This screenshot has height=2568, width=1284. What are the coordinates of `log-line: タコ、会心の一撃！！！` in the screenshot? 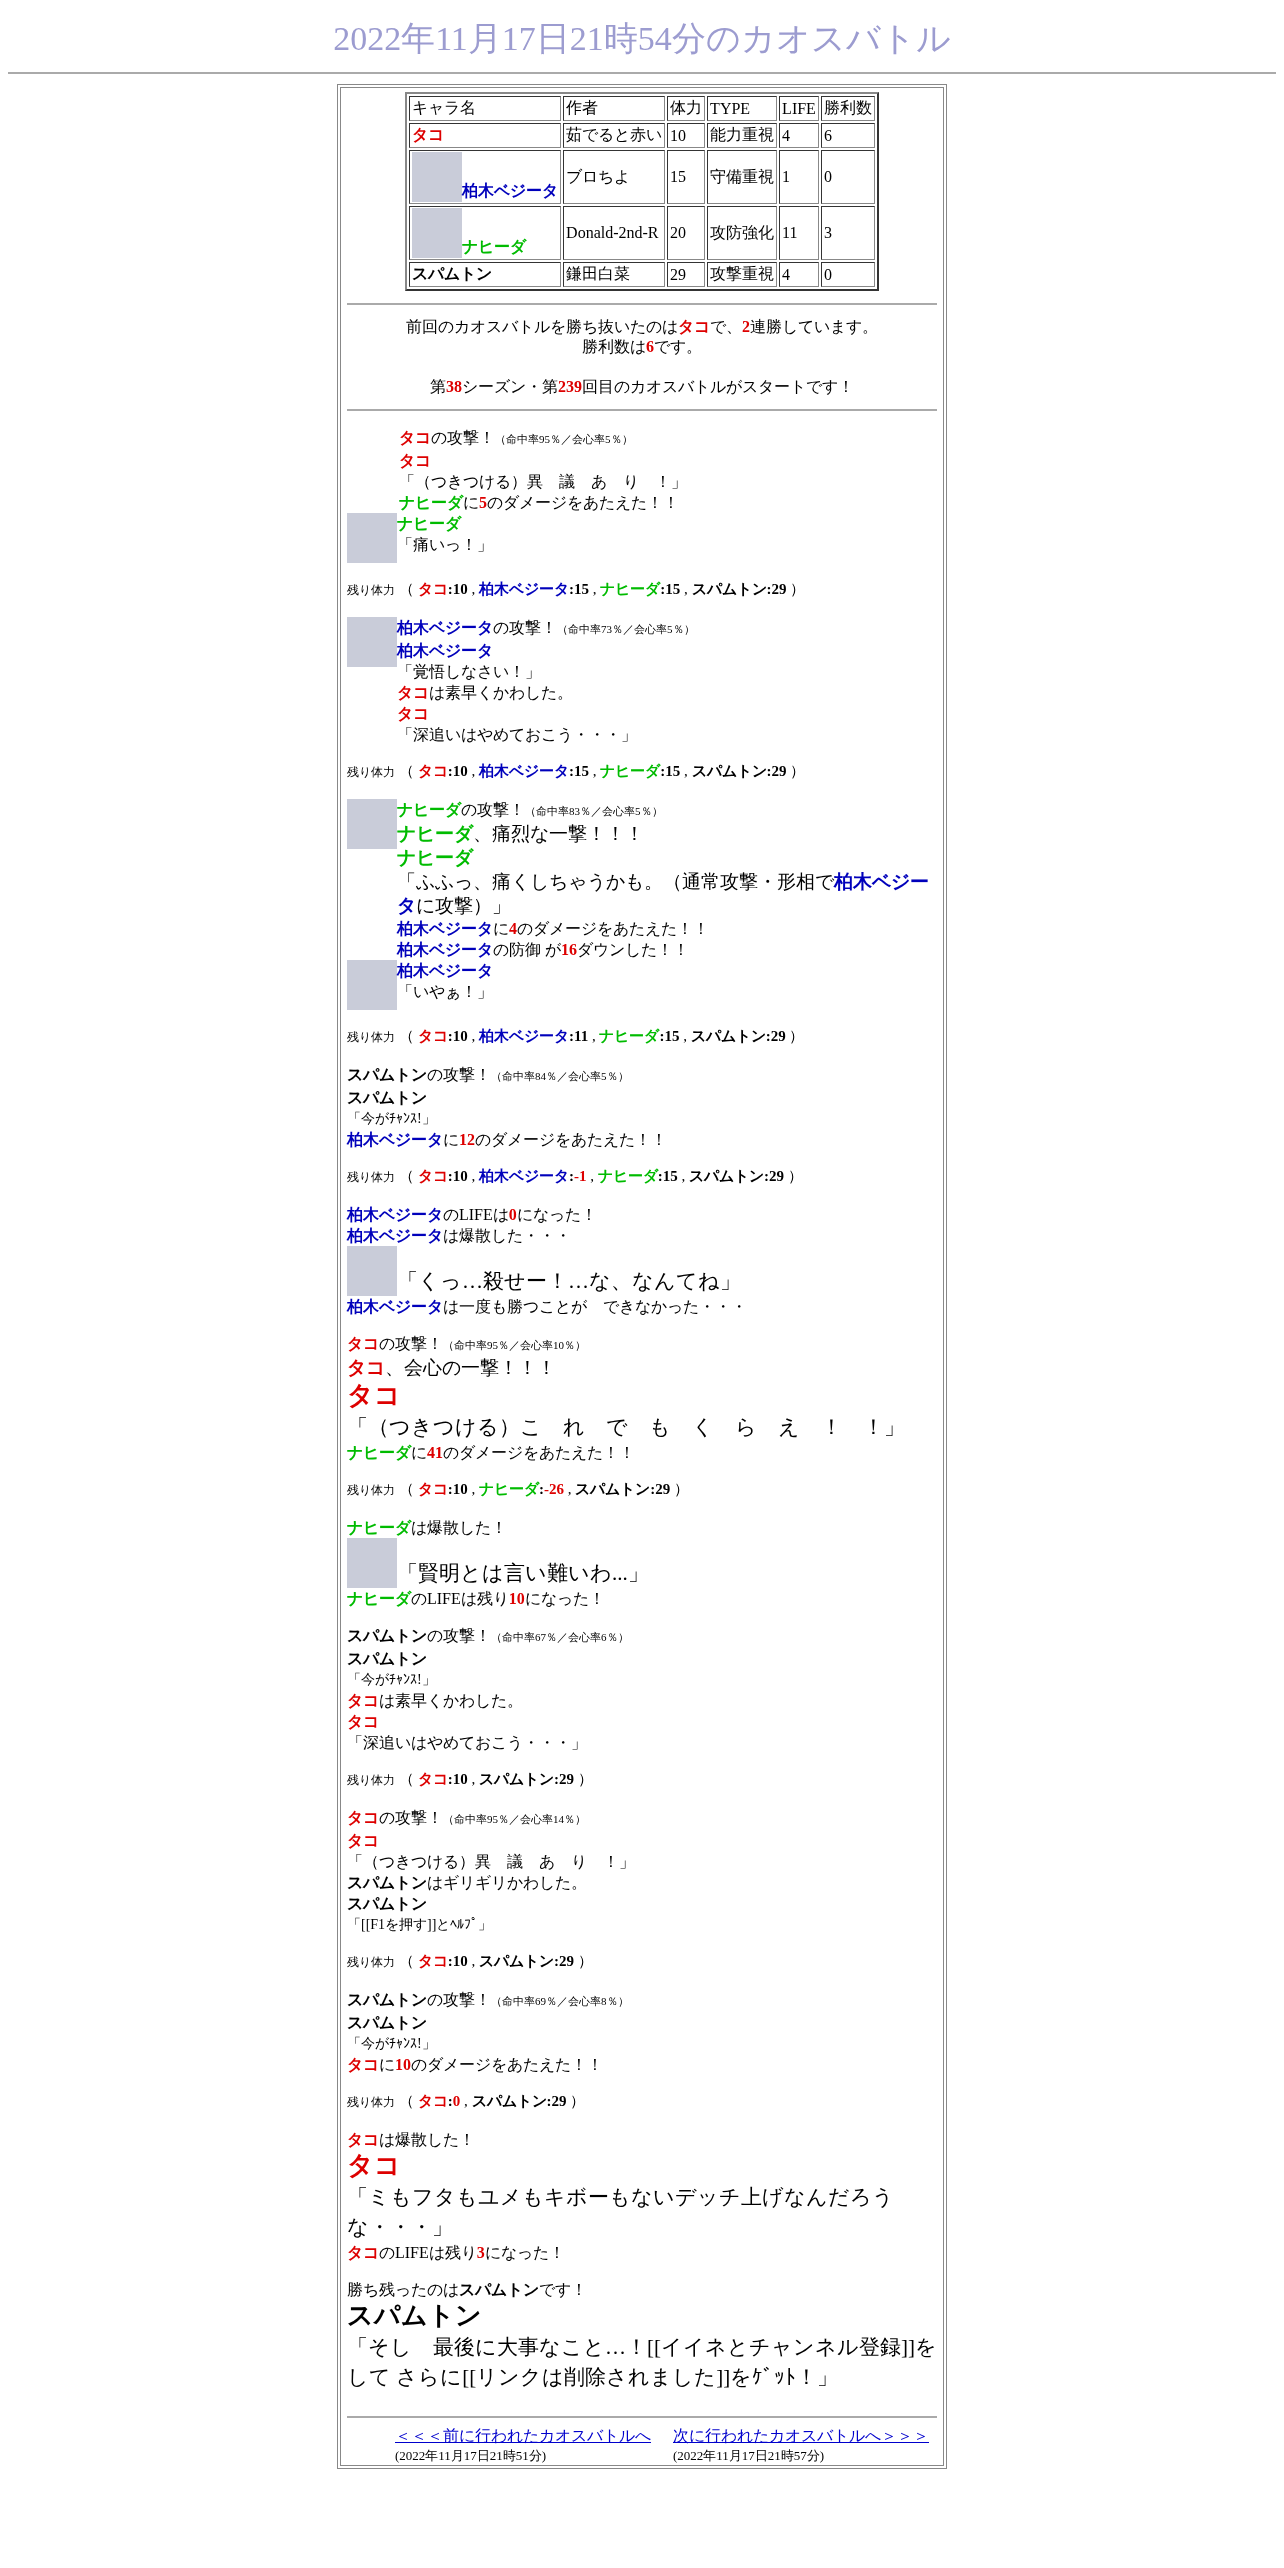 It's located at (452, 1368).